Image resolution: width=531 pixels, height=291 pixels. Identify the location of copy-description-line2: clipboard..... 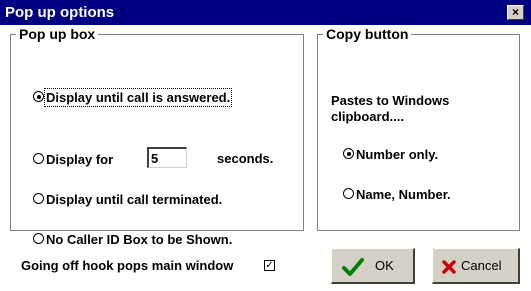
(367, 116).